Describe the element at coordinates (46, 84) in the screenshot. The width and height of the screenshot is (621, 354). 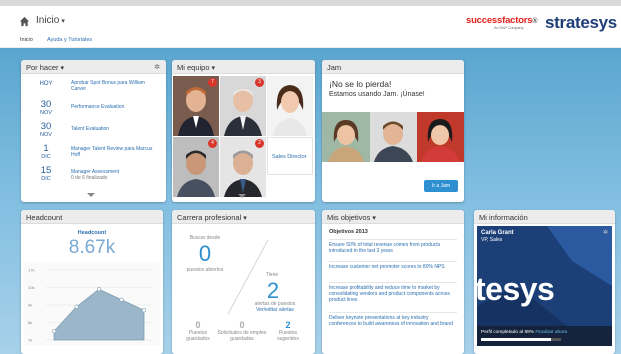
I see `todo-date: HOY` at that location.